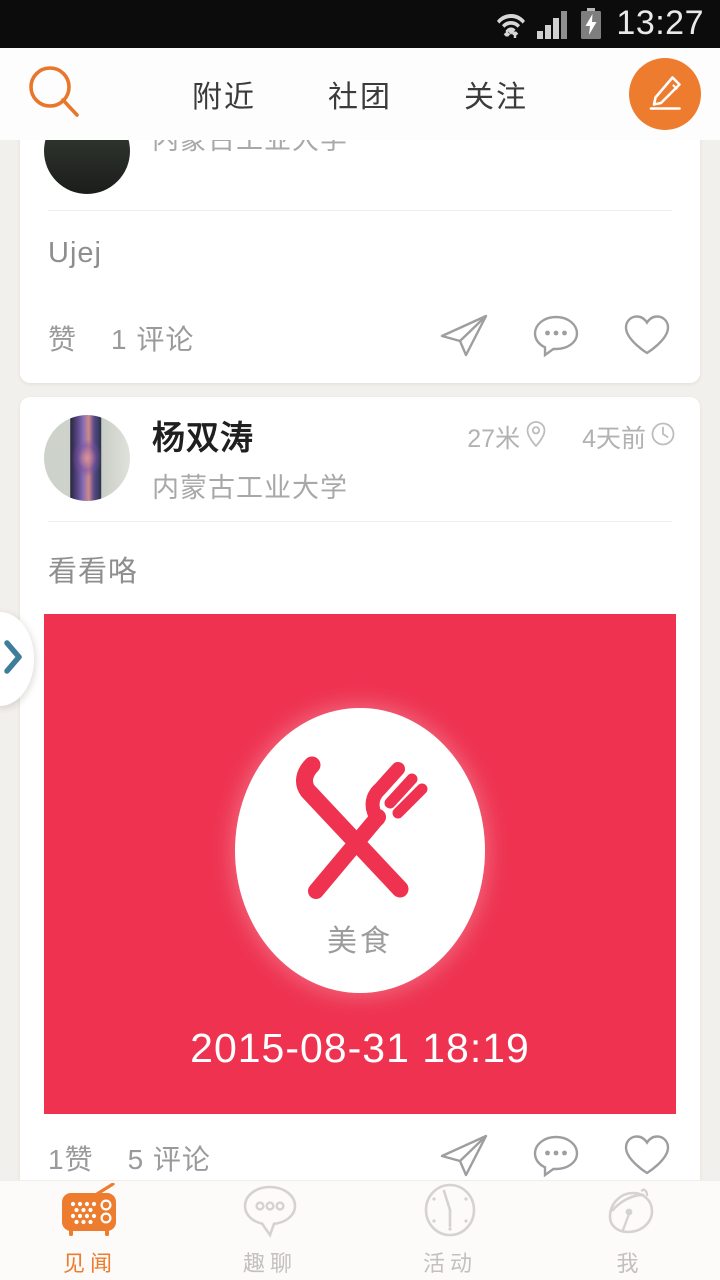 This screenshot has width=720, height=1280. Describe the element at coordinates (360, 338) in the screenshot. I see `post-actions: 赞 1 评论` at that location.